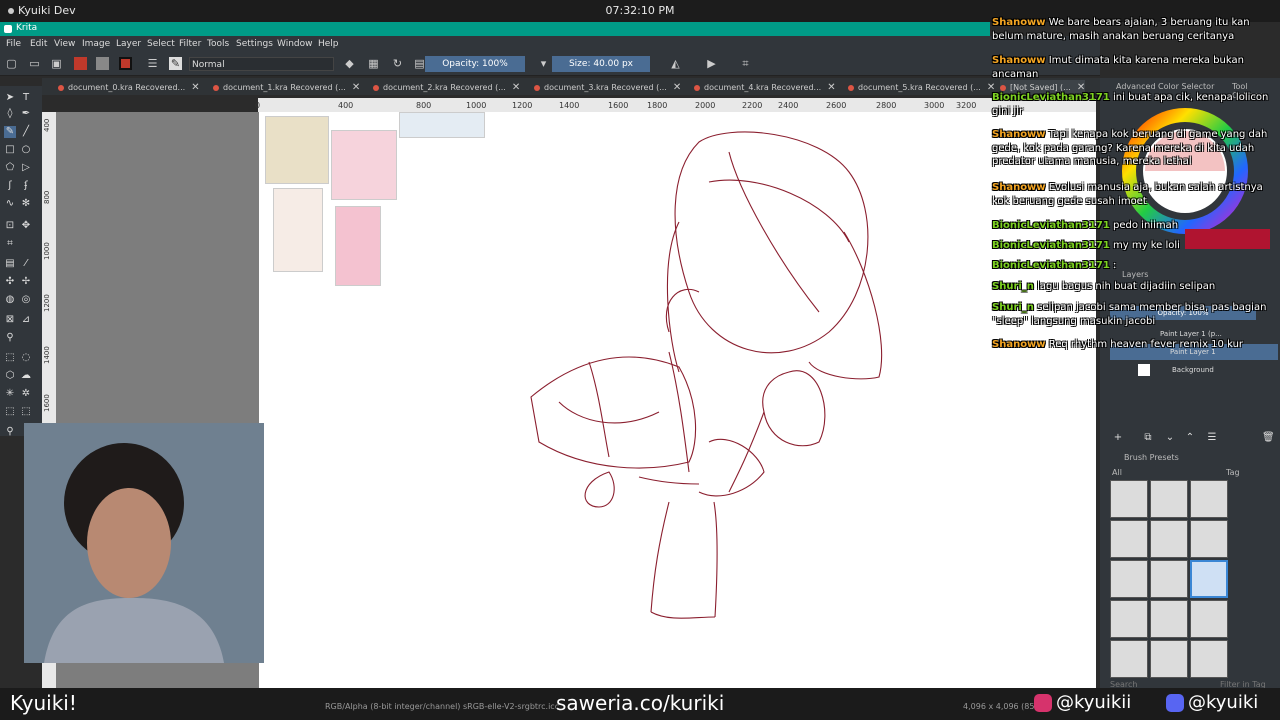 The width and height of the screenshot is (1280, 720). What do you see at coordinates (10, 98) in the screenshot?
I see `select-shapes-icon: ➤` at bounding box center [10, 98].